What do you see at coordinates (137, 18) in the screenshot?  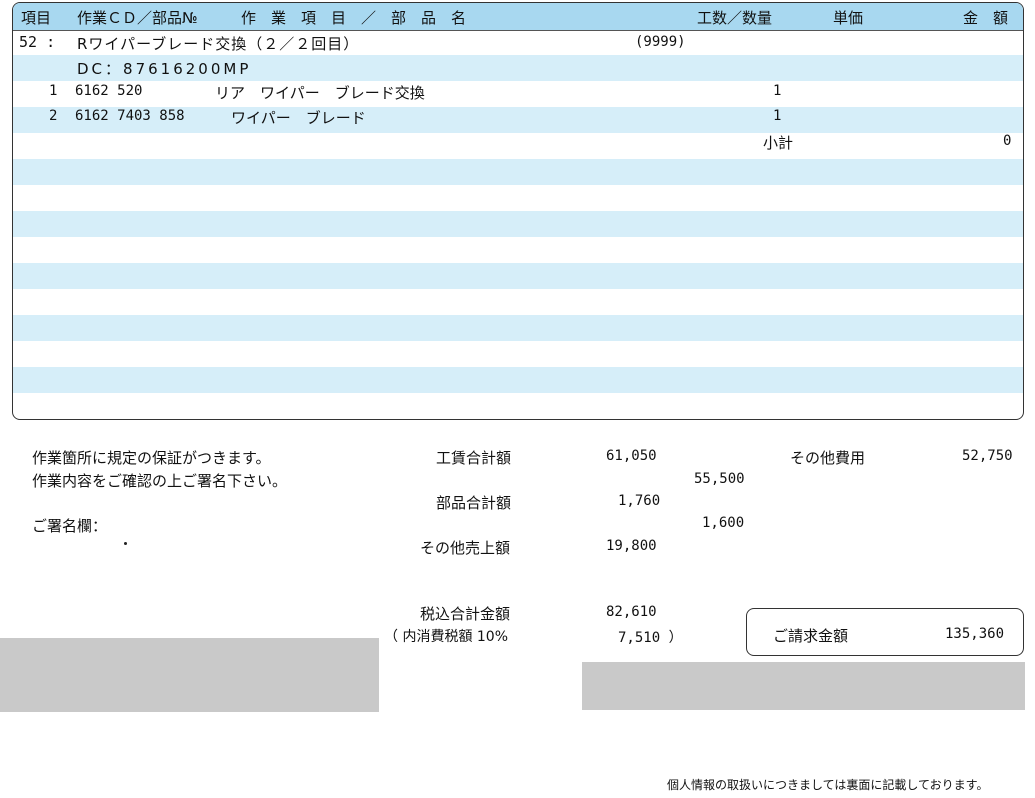 I see `header-code: 作業ＣＤ／部品№` at bounding box center [137, 18].